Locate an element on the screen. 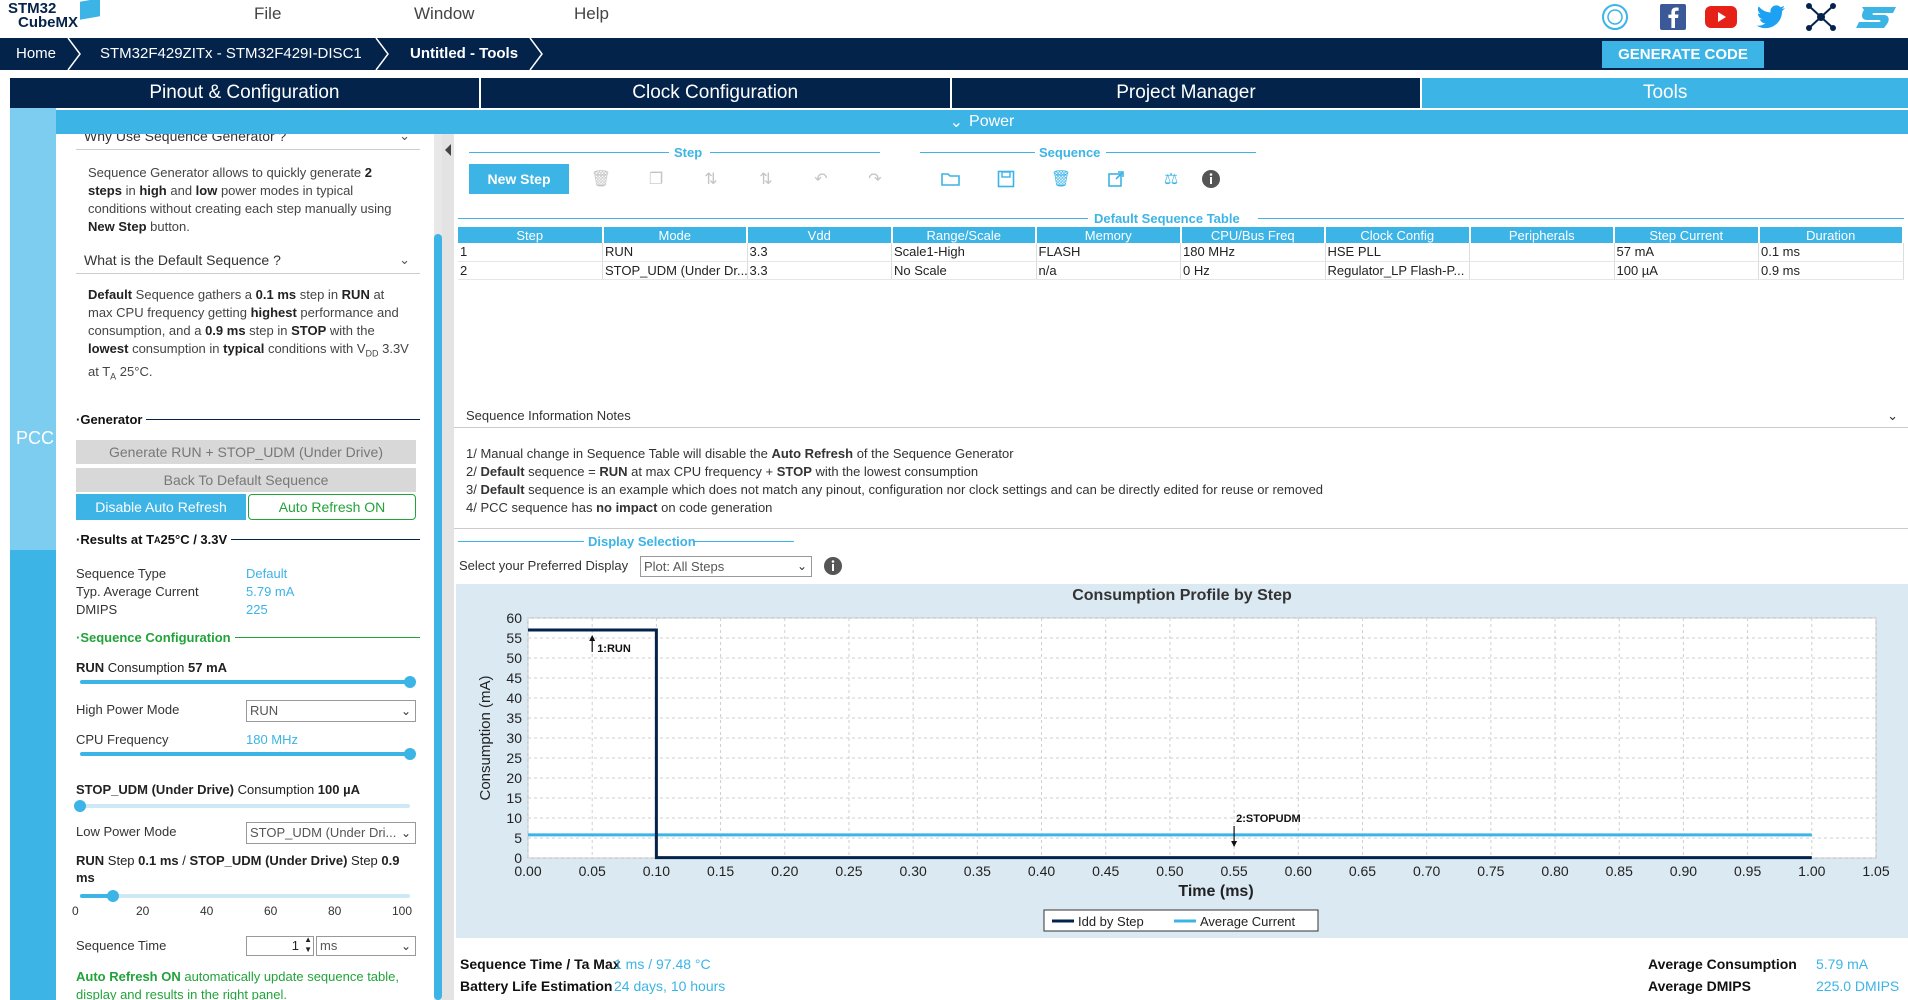  delete-step-icon: 🗑 is located at coordinates (601, 179).